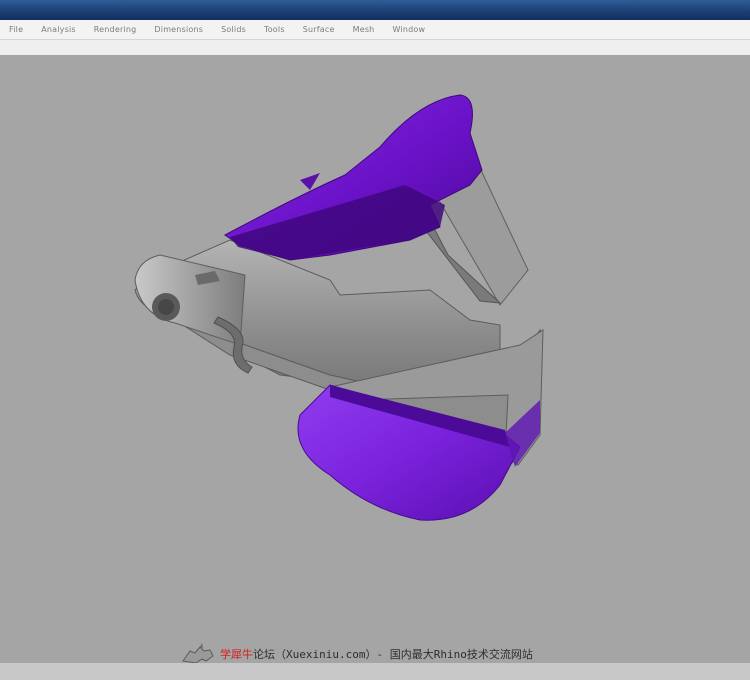 The width and height of the screenshot is (750, 680). I want to click on menu-item-rendering: Rendering, so click(115, 29).